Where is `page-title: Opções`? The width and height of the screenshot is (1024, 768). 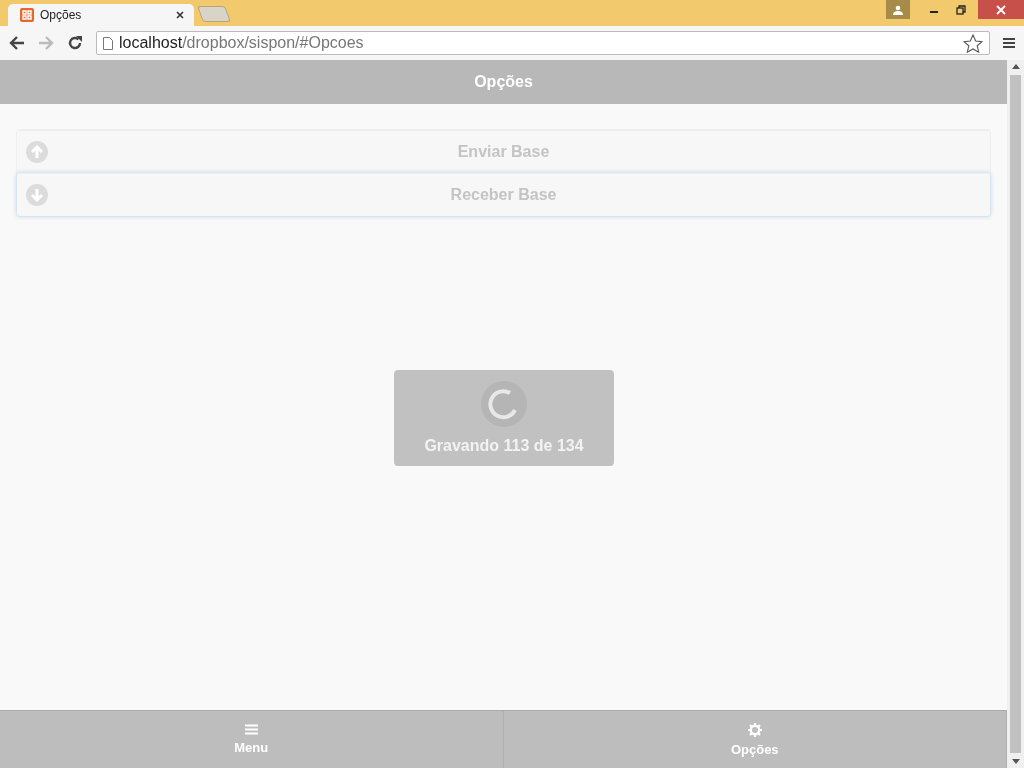 page-title: Opções is located at coordinates (503, 82).